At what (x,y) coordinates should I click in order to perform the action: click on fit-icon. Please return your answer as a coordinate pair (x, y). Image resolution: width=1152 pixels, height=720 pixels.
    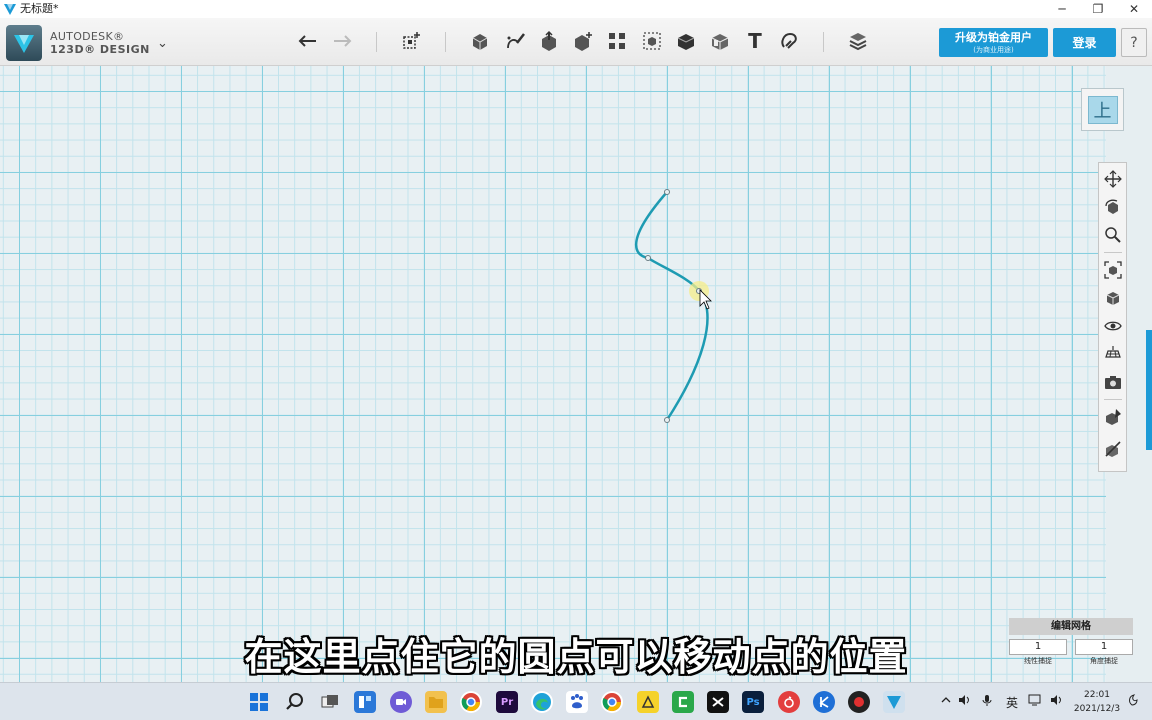
    Looking at the image, I should click on (1113, 270).